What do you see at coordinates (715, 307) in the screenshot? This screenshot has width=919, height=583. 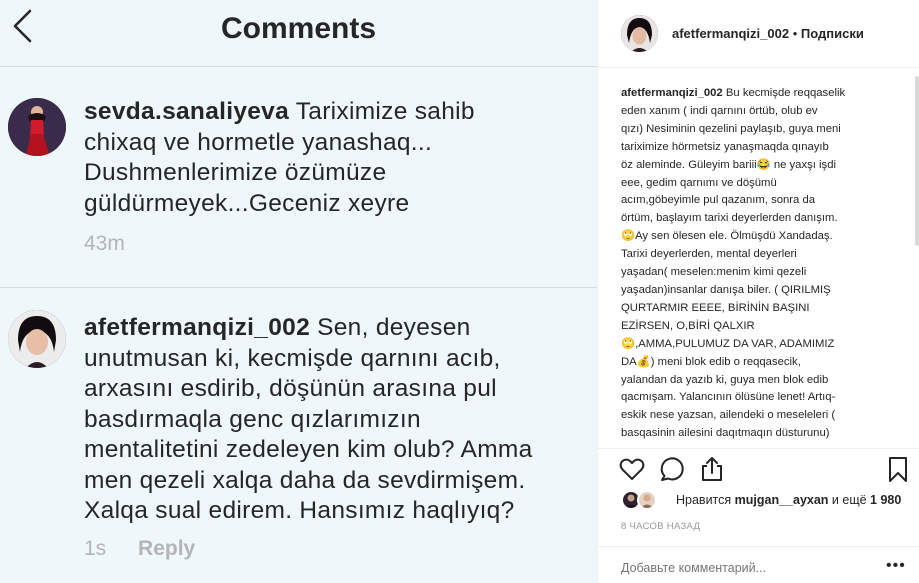 I see `caption-line: QURTARMIR EEEE, BİRİNİN BAŞINI` at bounding box center [715, 307].